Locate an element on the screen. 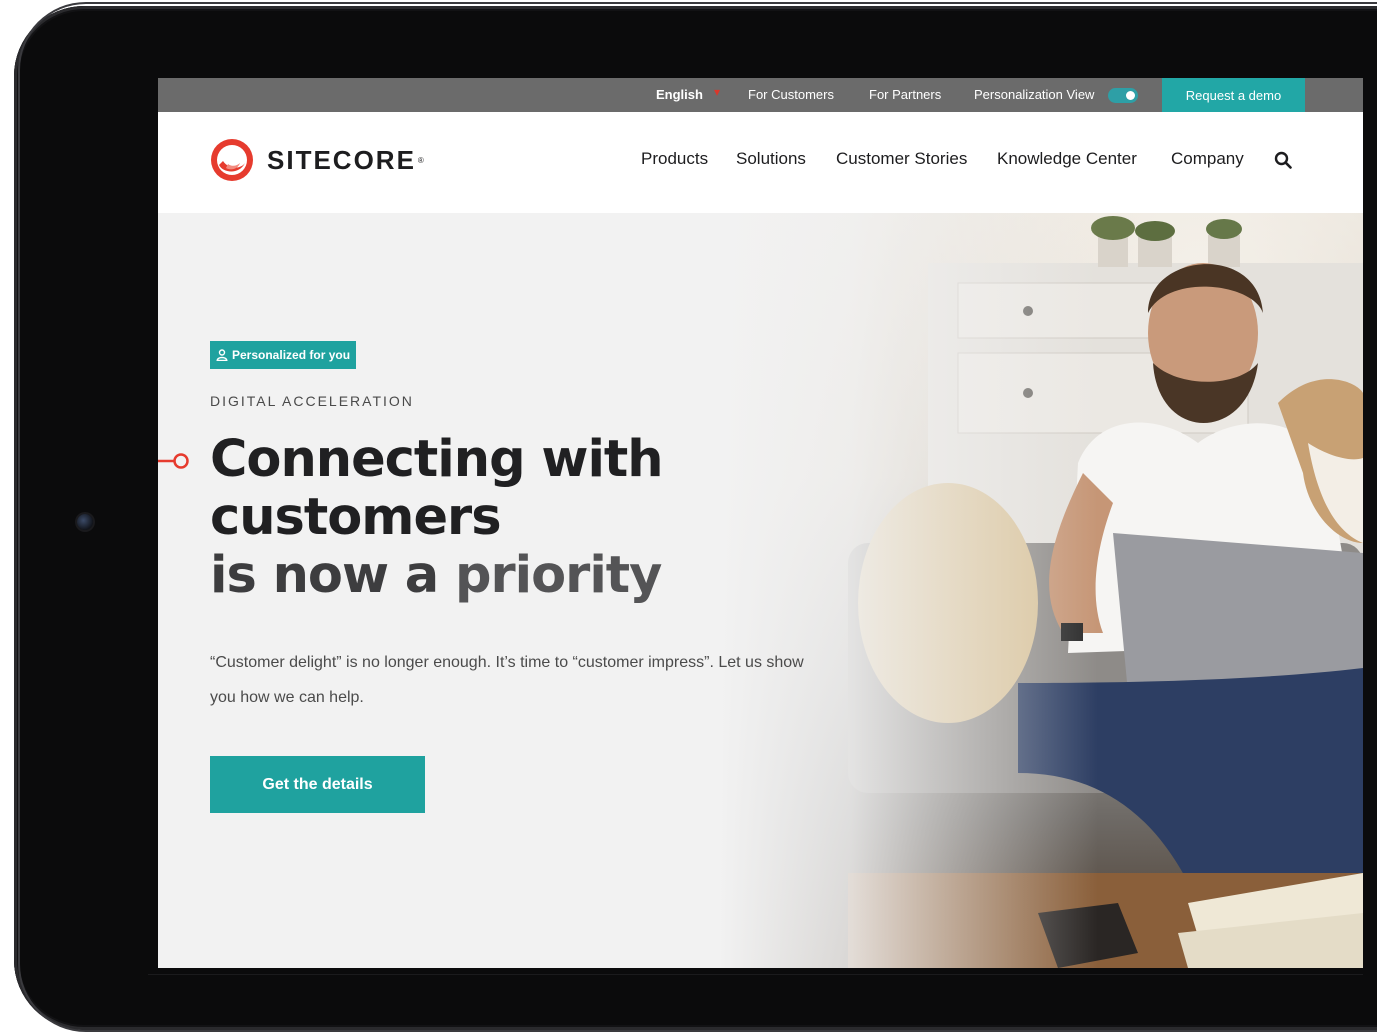 This screenshot has height=1036, width=1377. get-details-button: Get the details is located at coordinates (317, 784).